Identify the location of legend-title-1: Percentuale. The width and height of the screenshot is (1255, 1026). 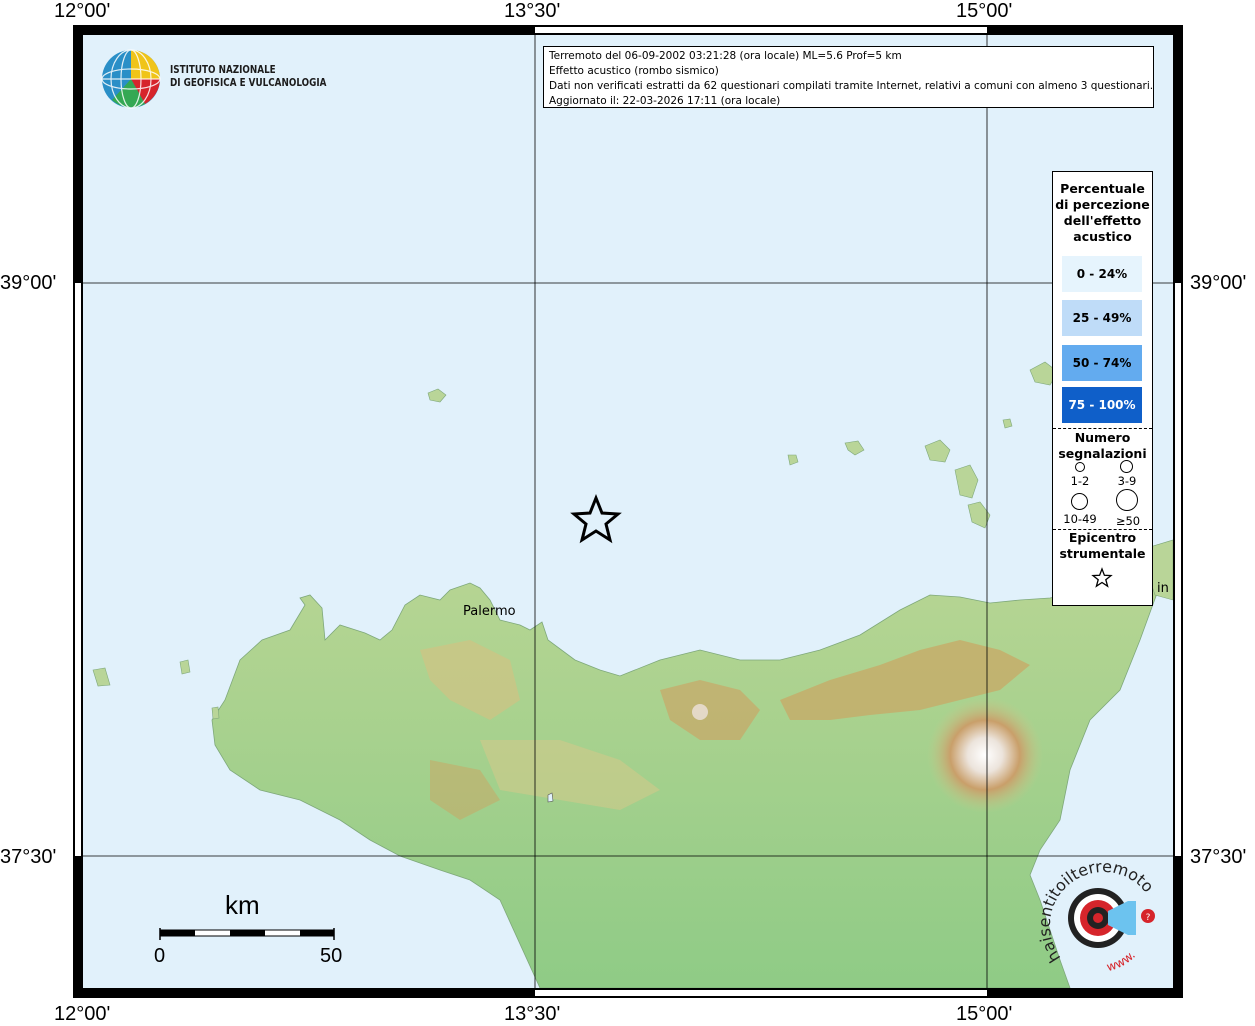
(1102, 188).